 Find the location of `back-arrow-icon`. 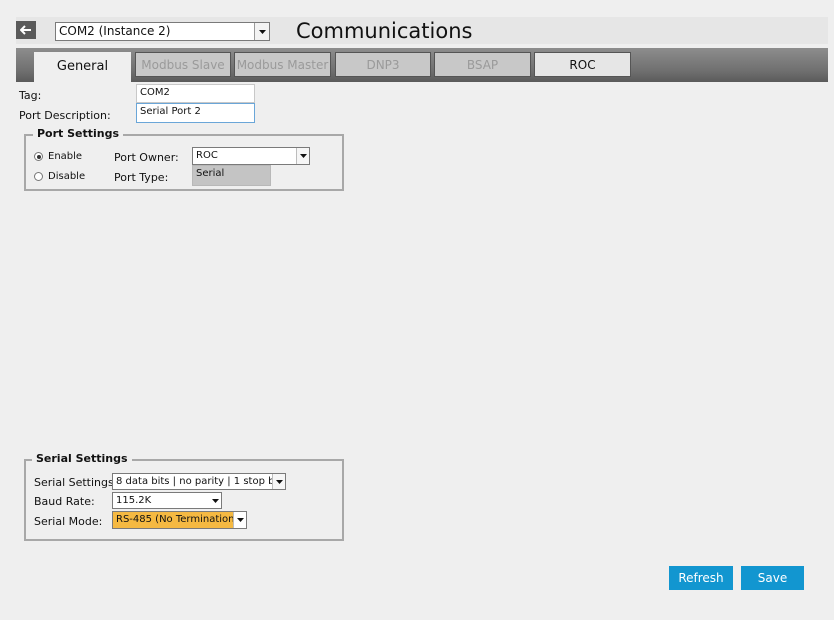

back-arrow-icon is located at coordinates (25, 30).